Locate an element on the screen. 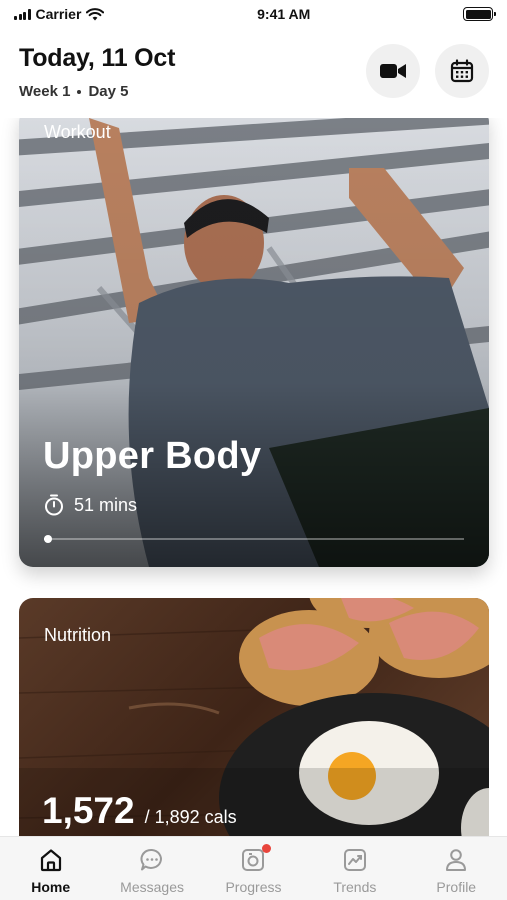 This screenshot has height=900, width=507. carrier-label: Carrier is located at coordinates (58, 14).